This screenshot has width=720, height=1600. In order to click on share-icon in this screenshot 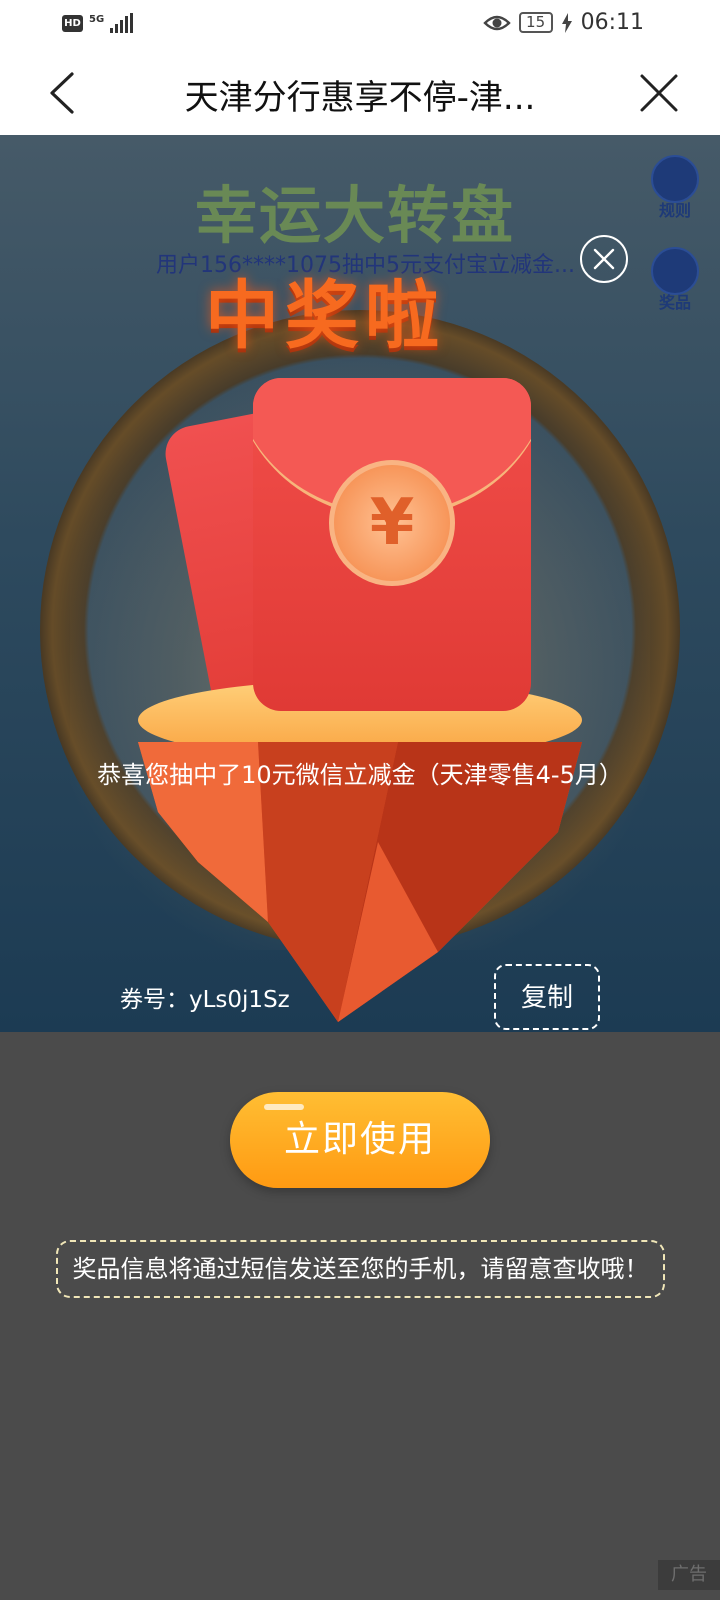, I will do `click(675, 179)`.